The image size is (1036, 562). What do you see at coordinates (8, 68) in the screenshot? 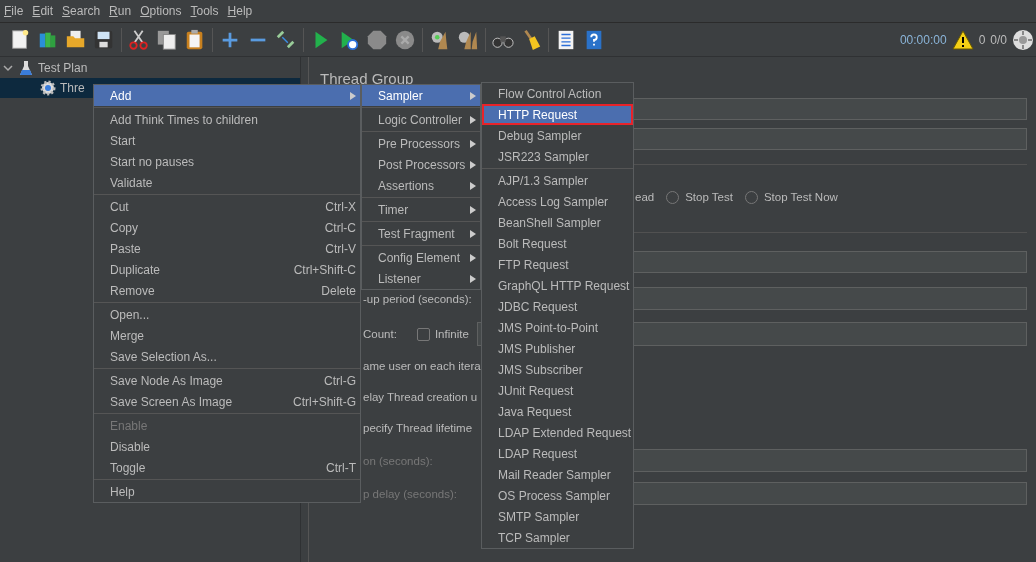
I see `chevron-icon` at bounding box center [8, 68].